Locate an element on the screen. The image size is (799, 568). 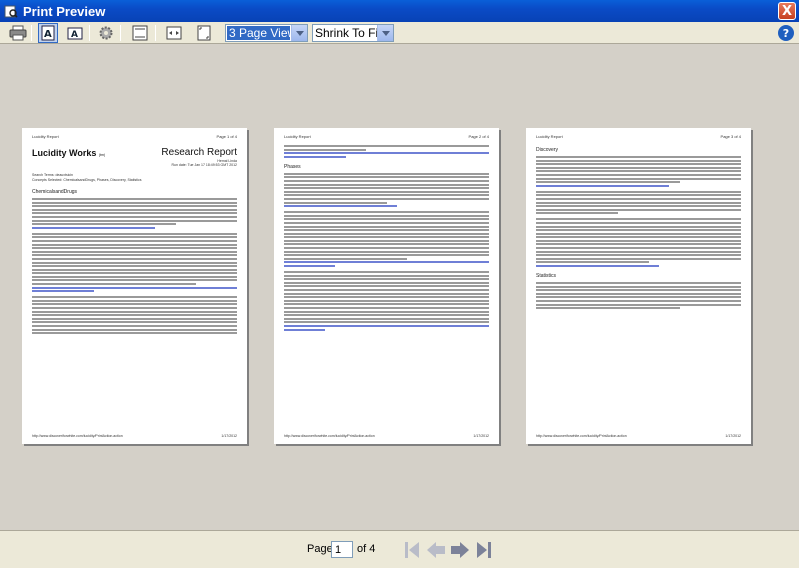
first-page-icon is located at coordinates (412, 550).